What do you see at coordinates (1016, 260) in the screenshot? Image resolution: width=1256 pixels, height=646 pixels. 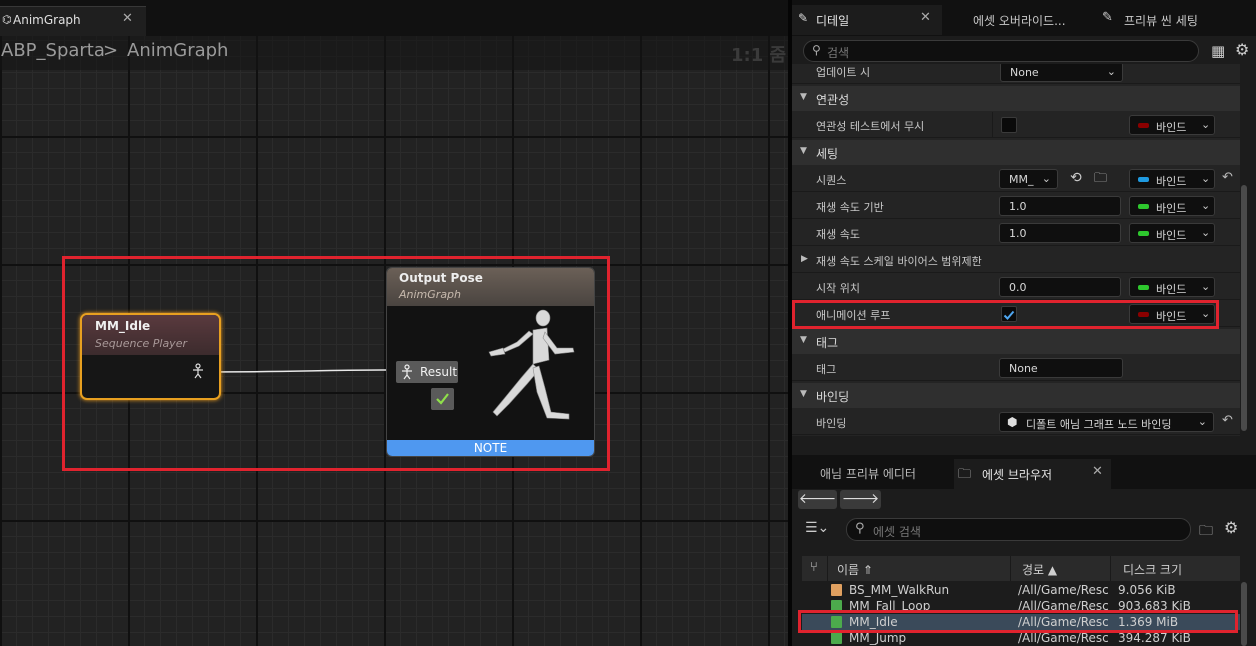 I see `property-row: ▶ 재생 속도 스케일 바이어스 범위제한` at bounding box center [1016, 260].